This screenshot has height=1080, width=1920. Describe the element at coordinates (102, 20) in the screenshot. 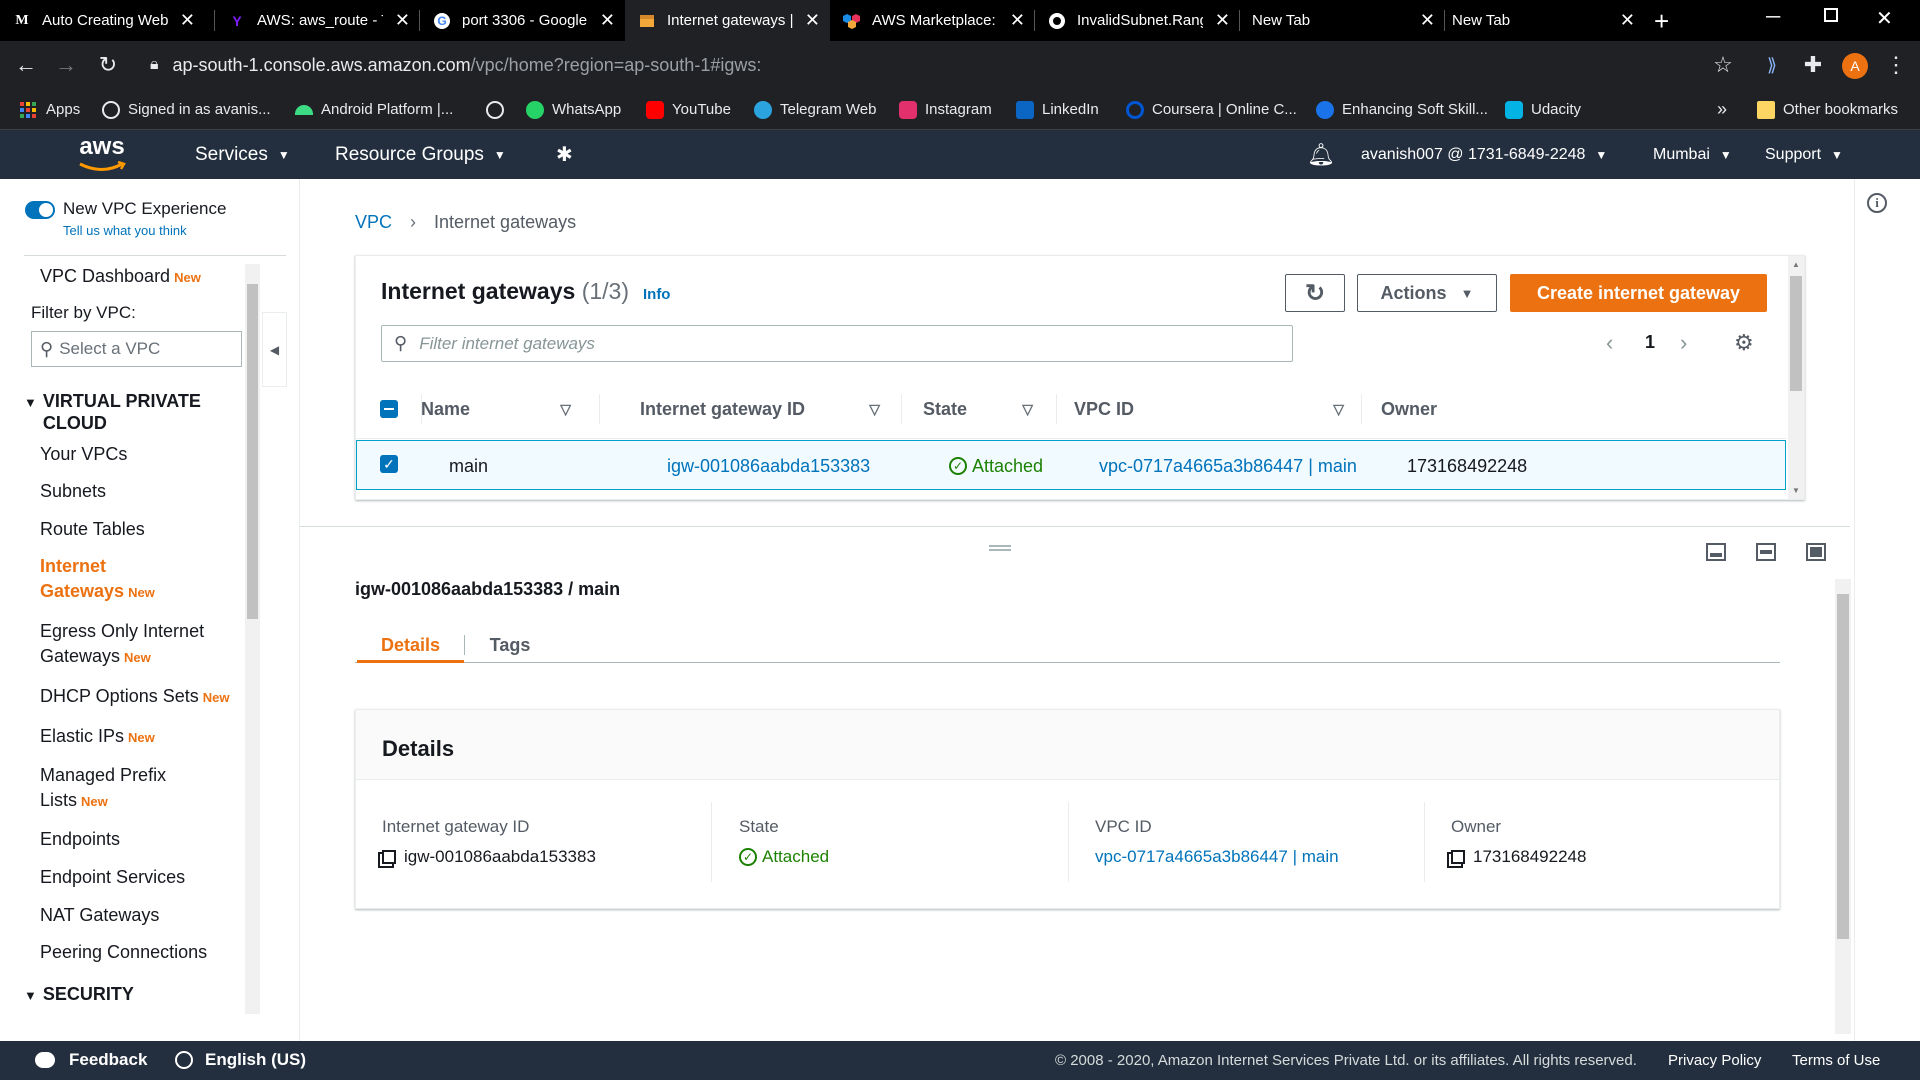

I see `browser-tab: M Auto Creating Web ✕` at that location.